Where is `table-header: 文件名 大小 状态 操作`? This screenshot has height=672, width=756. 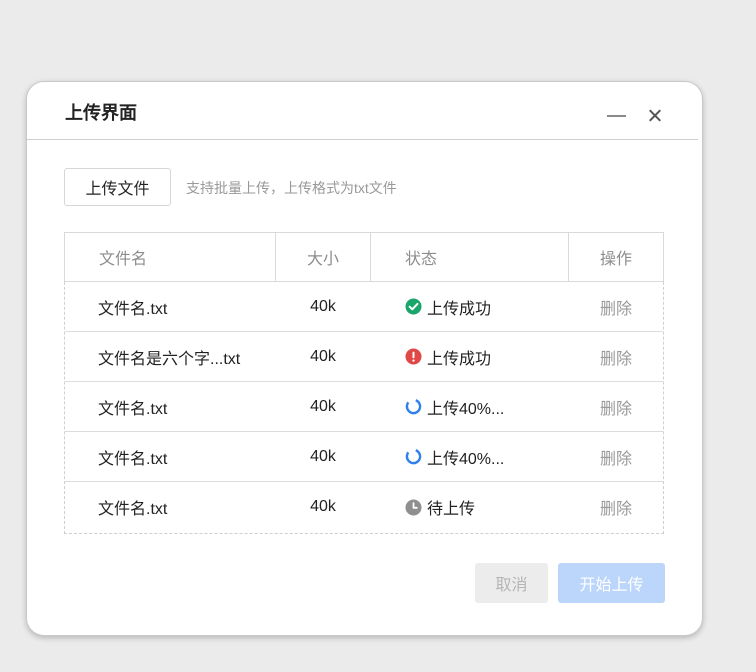 table-header: 文件名 大小 状态 操作 is located at coordinates (364, 257).